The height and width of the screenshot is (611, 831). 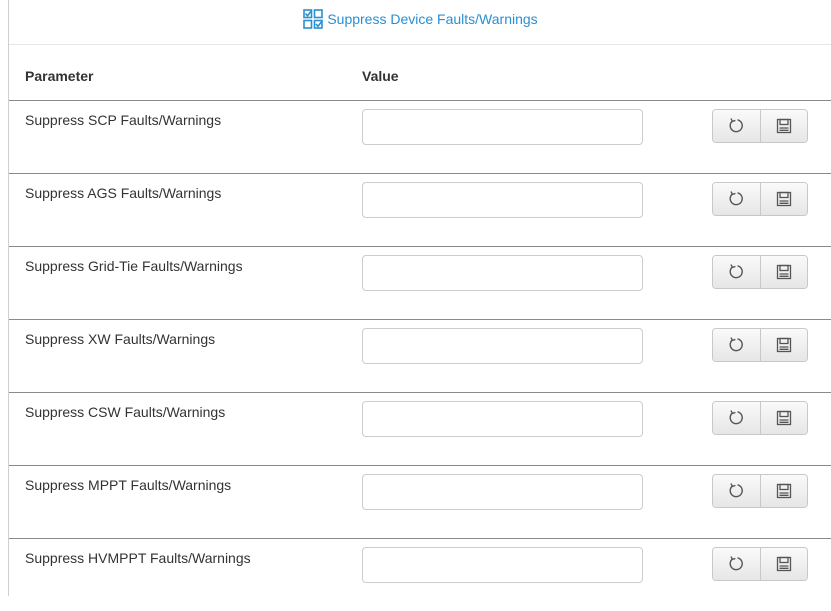 I want to click on column-header-value: Value, so click(x=380, y=76).